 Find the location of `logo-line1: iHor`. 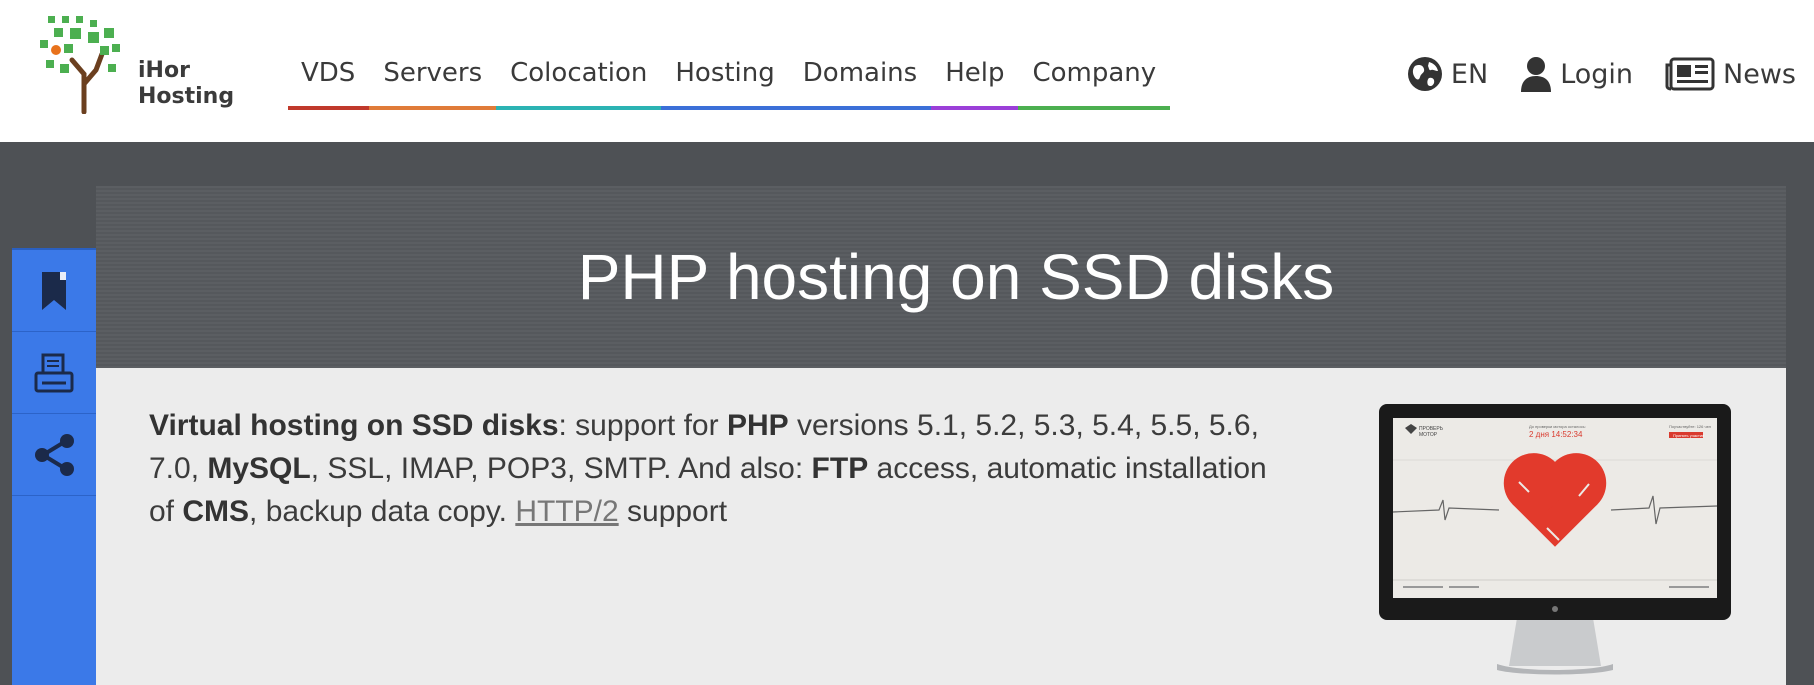

logo-line1: iHor is located at coordinates (164, 70).